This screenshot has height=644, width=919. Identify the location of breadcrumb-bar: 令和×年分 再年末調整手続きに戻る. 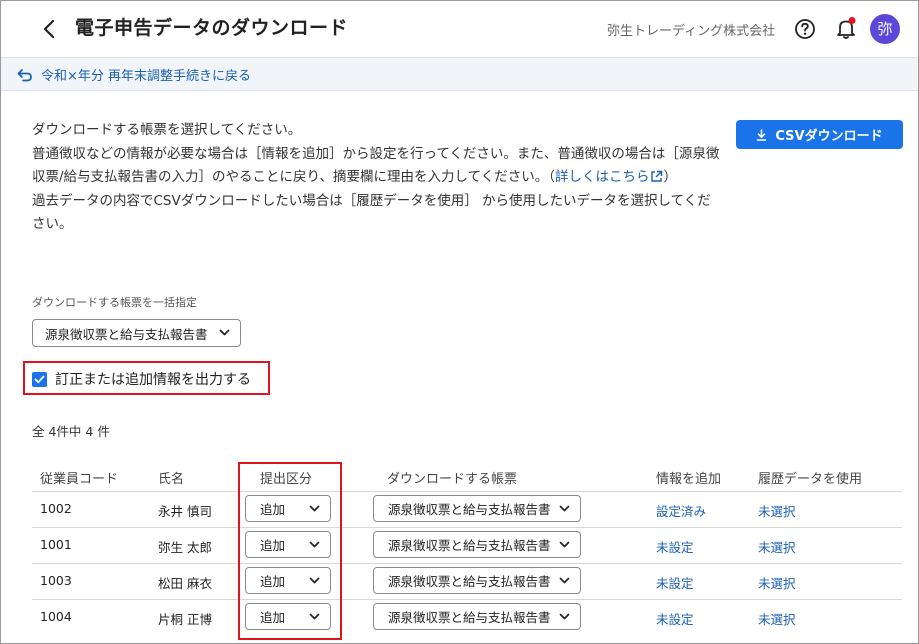
(459, 74).